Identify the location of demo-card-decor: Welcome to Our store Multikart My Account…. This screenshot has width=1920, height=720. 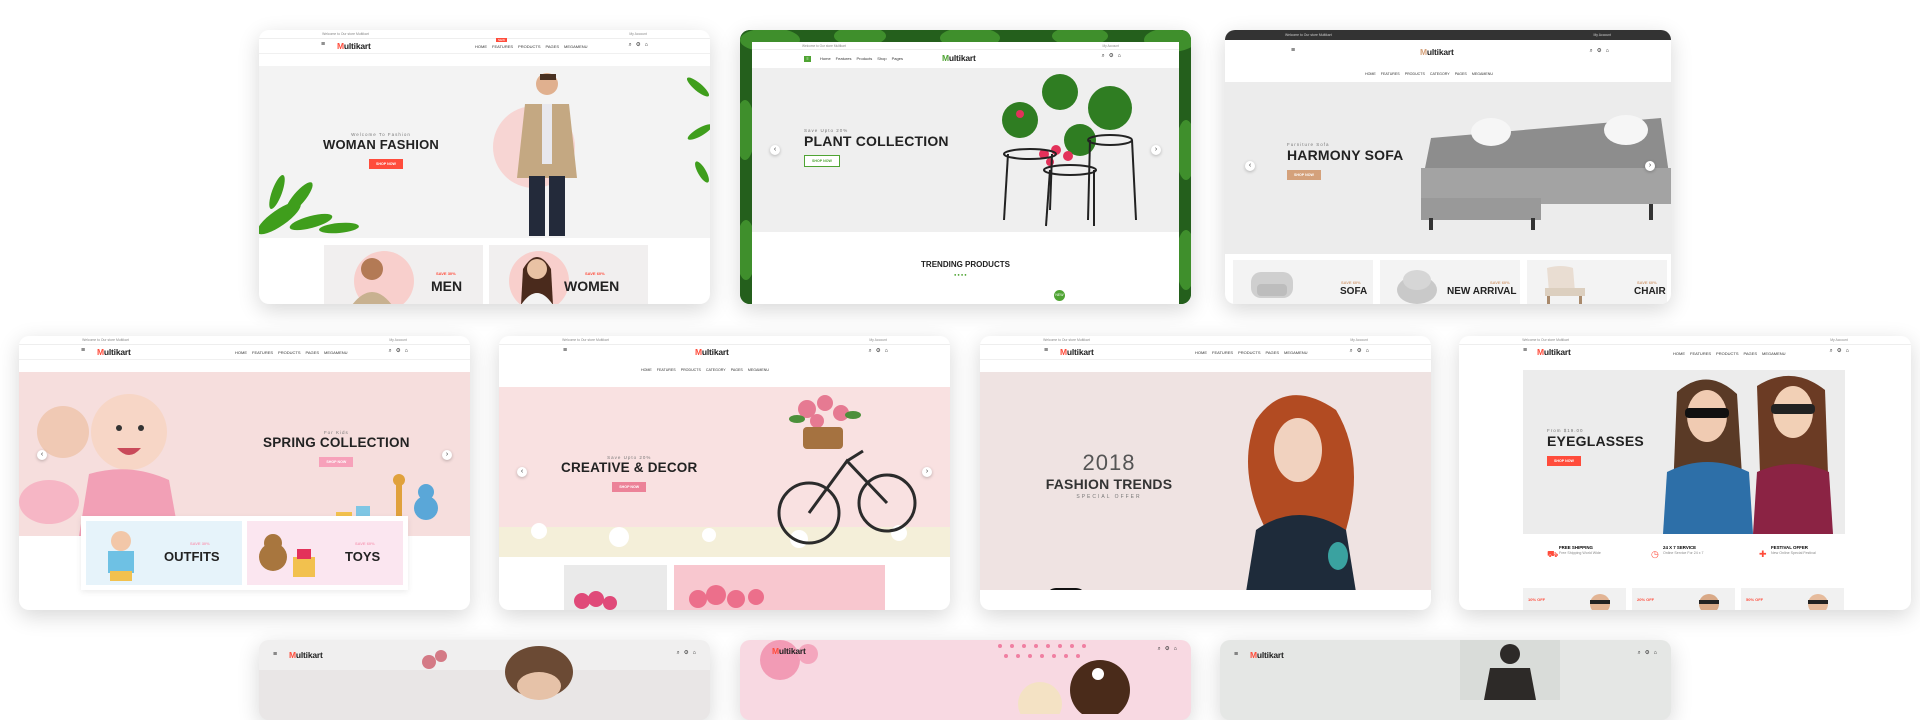
(724, 473).